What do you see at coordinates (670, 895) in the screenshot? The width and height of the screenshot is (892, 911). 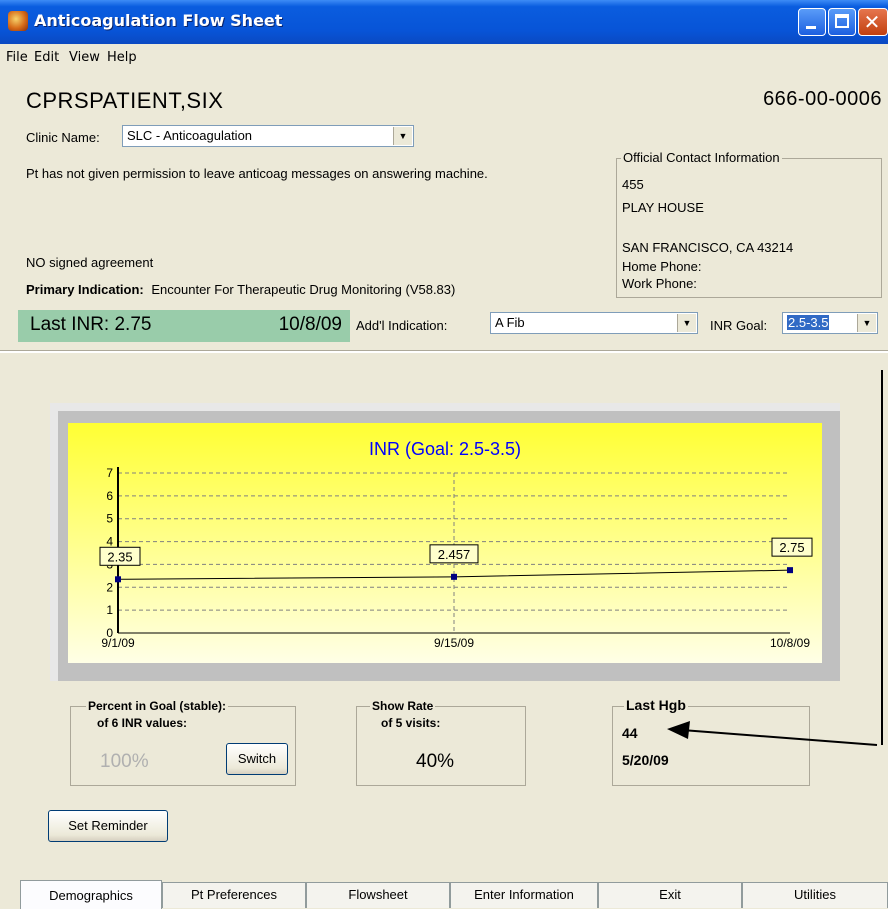 I see `tab-exit: Exit` at bounding box center [670, 895].